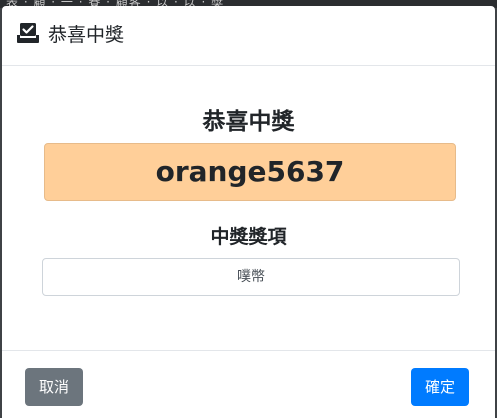 This screenshot has height=418, width=497. What do you see at coordinates (440, 387) in the screenshot?
I see `confirm-button: 確定` at bounding box center [440, 387].